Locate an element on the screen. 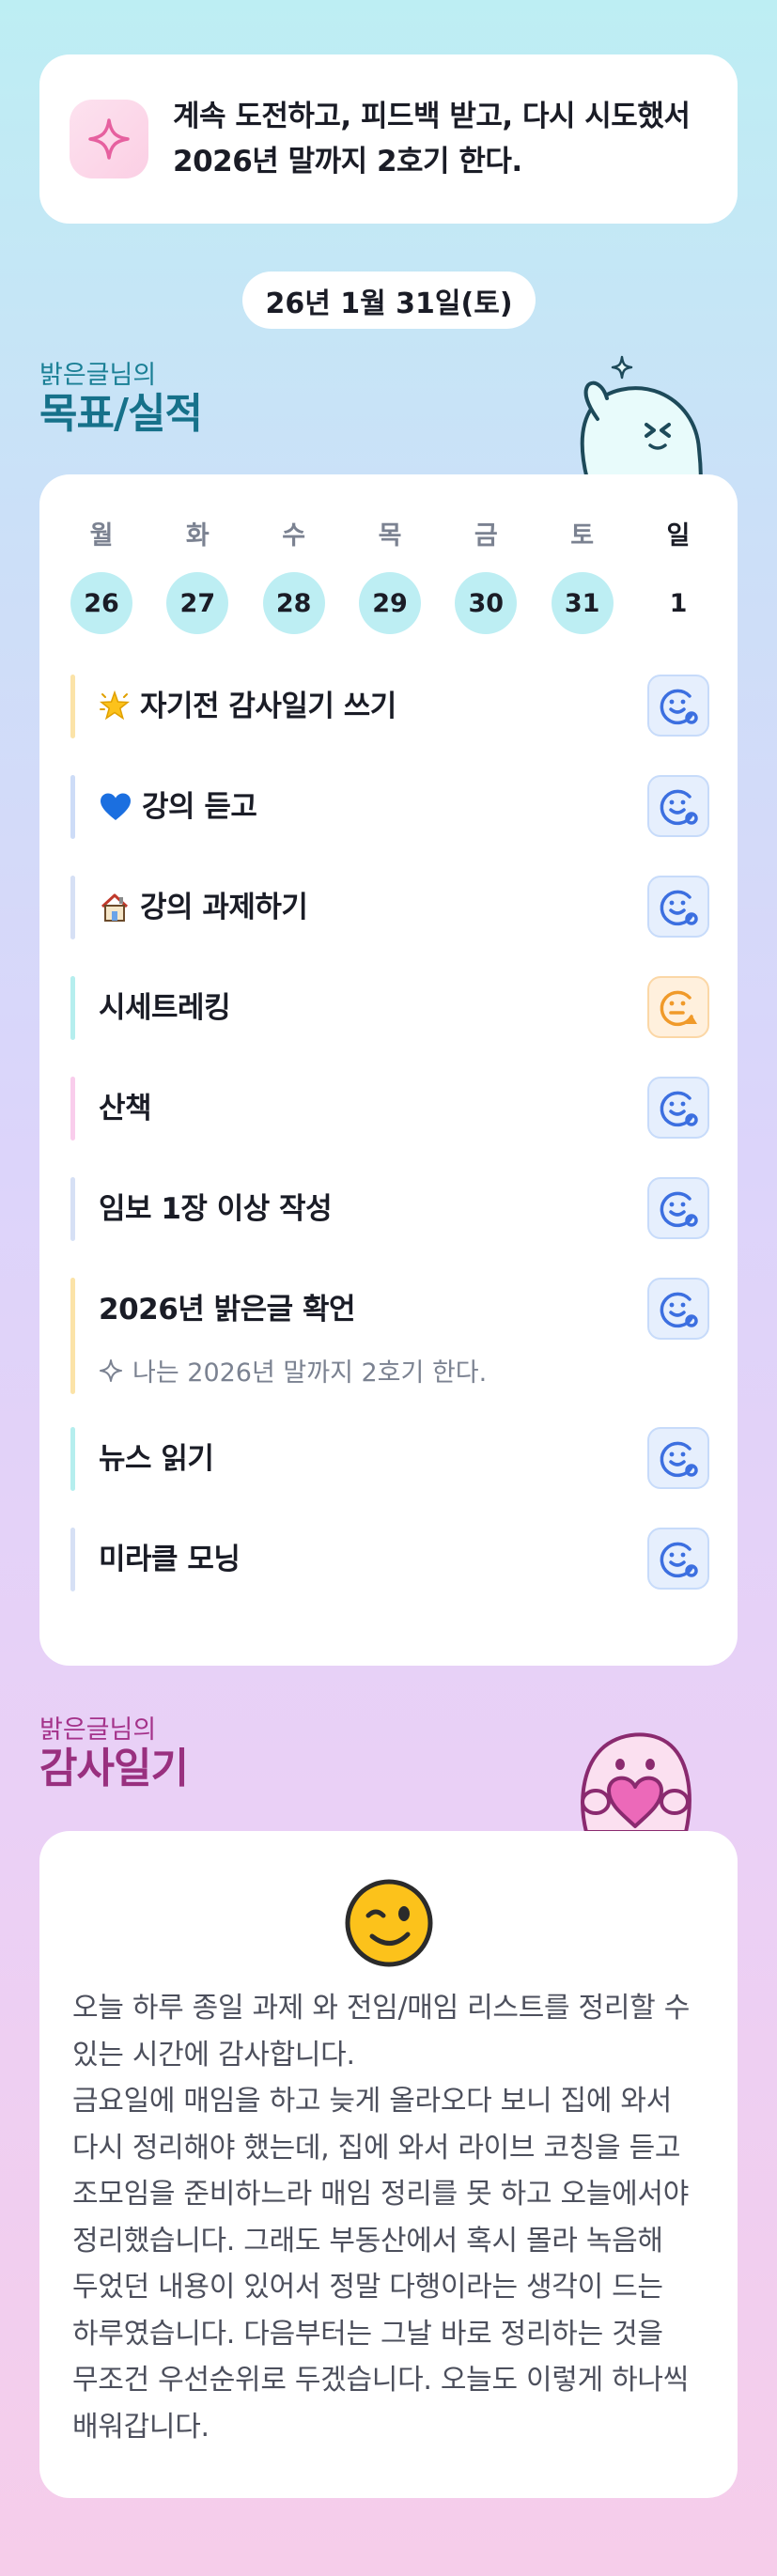  goal-item: 임보 1장 이상 작성 is located at coordinates (389, 1209).